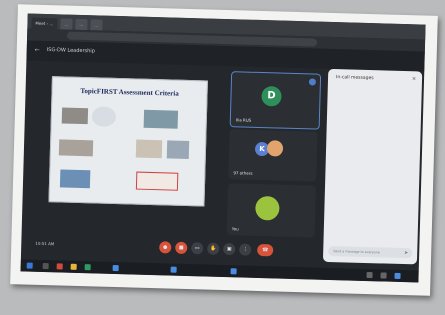 This screenshot has height=315, width=445. I want to click on more-options-icon: ⋮, so click(245, 249).